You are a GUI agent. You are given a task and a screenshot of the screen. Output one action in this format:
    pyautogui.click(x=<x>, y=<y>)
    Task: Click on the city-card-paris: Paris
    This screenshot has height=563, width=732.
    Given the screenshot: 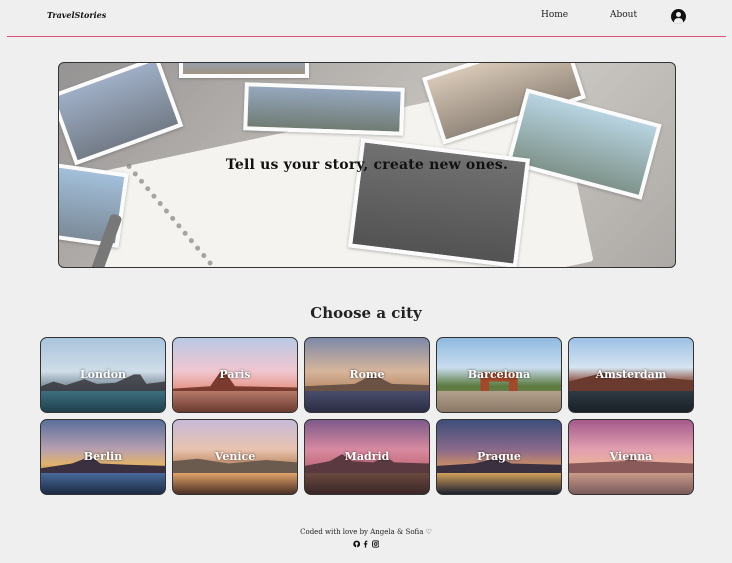 What is the action you would take?
    pyautogui.click(x=235, y=375)
    